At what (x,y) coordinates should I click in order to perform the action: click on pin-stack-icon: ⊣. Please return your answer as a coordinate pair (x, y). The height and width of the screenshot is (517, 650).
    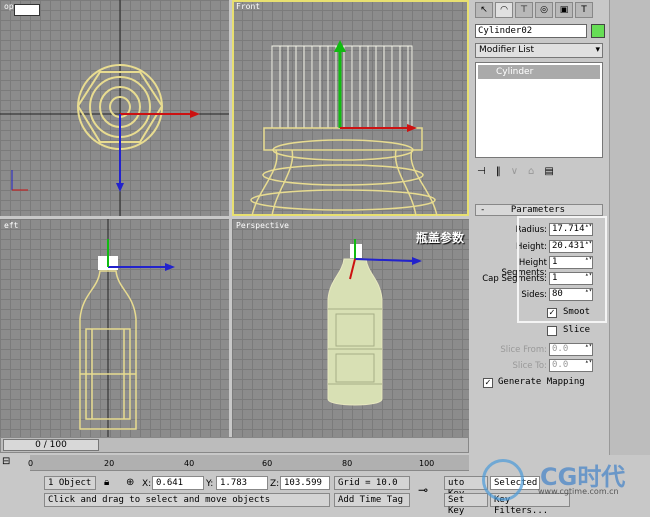
    Looking at the image, I should click on (481, 171).